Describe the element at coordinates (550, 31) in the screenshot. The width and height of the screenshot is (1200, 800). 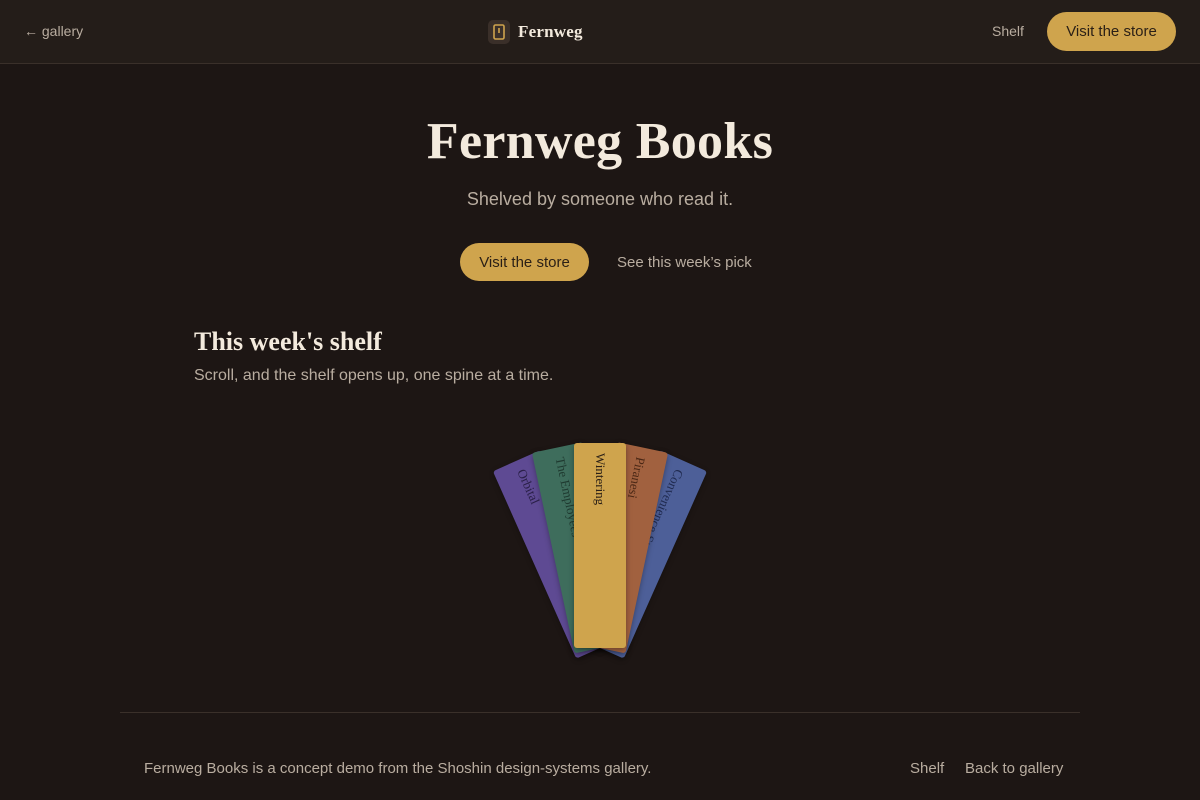
I see `brand-name: Fernweg` at that location.